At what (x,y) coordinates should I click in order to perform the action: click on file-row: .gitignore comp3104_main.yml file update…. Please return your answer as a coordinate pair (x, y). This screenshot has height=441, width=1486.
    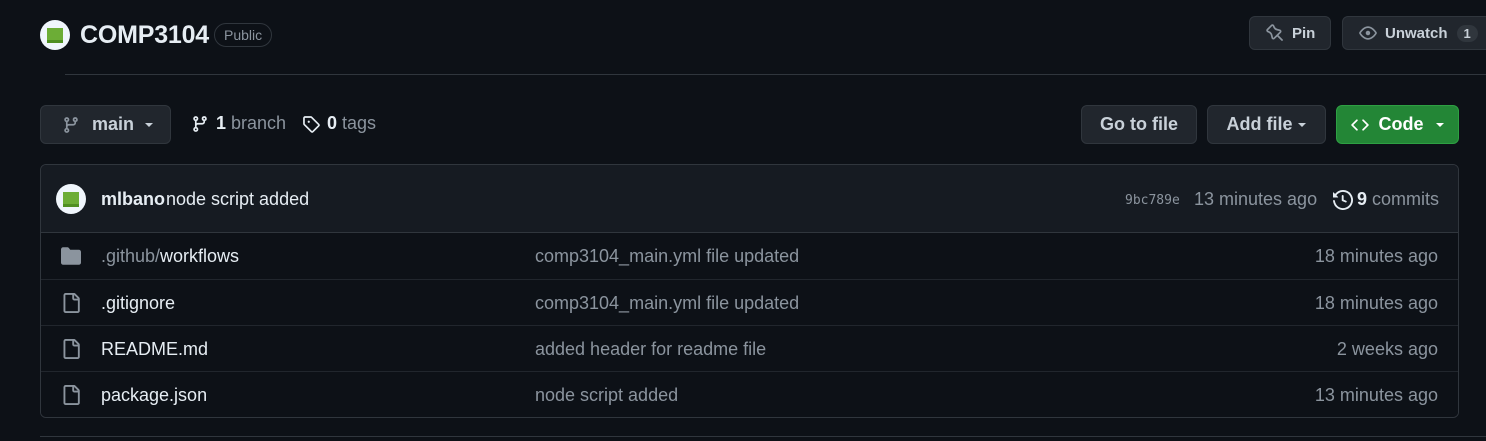
    Looking at the image, I should click on (749, 302).